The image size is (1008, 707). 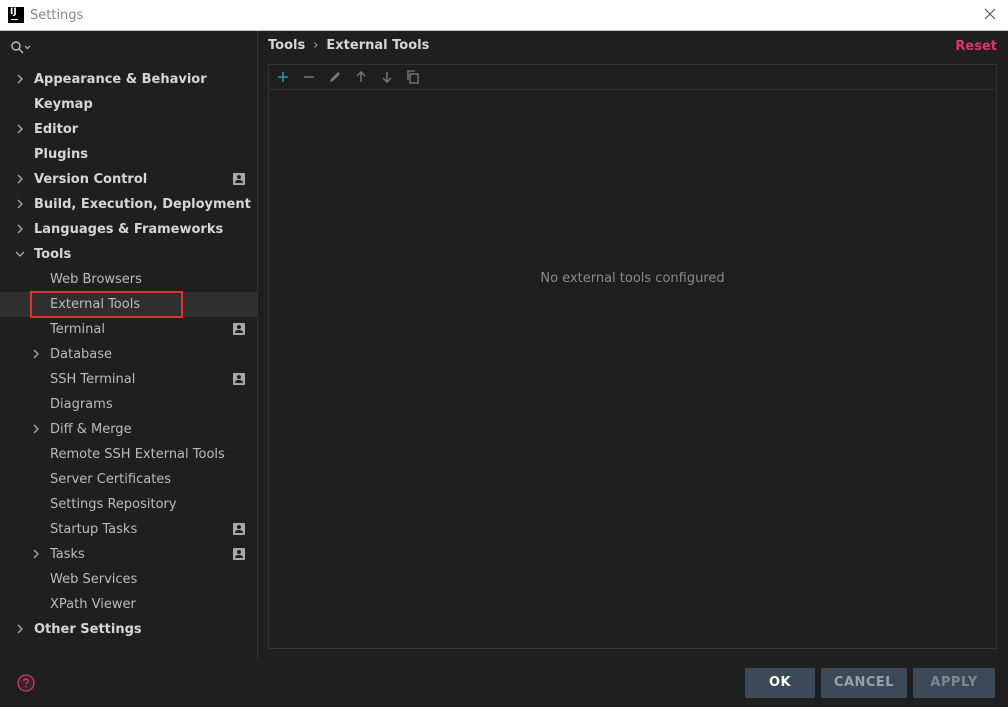 I want to click on sidebar-item-keymap: Keymap, so click(x=128, y=104).